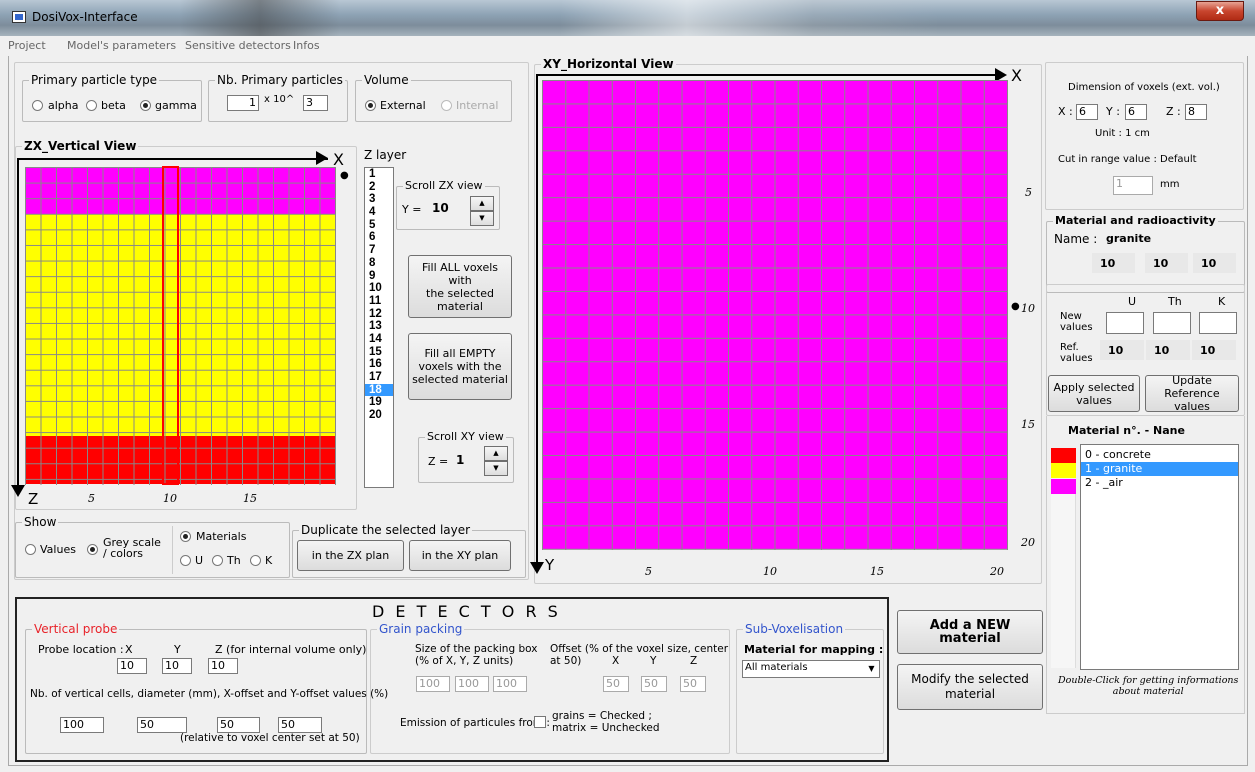  What do you see at coordinates (654, 684) in the screenshot?
I see `offset-y-input: 50` at bounding box center [654, 684].